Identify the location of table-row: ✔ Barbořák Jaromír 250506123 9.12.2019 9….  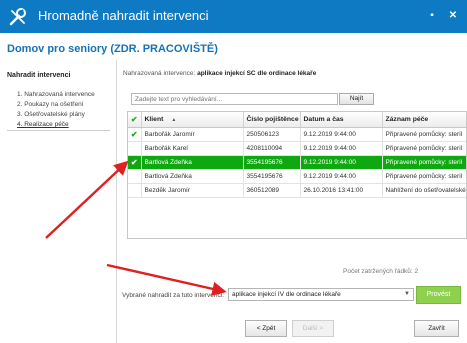
(297, 134).